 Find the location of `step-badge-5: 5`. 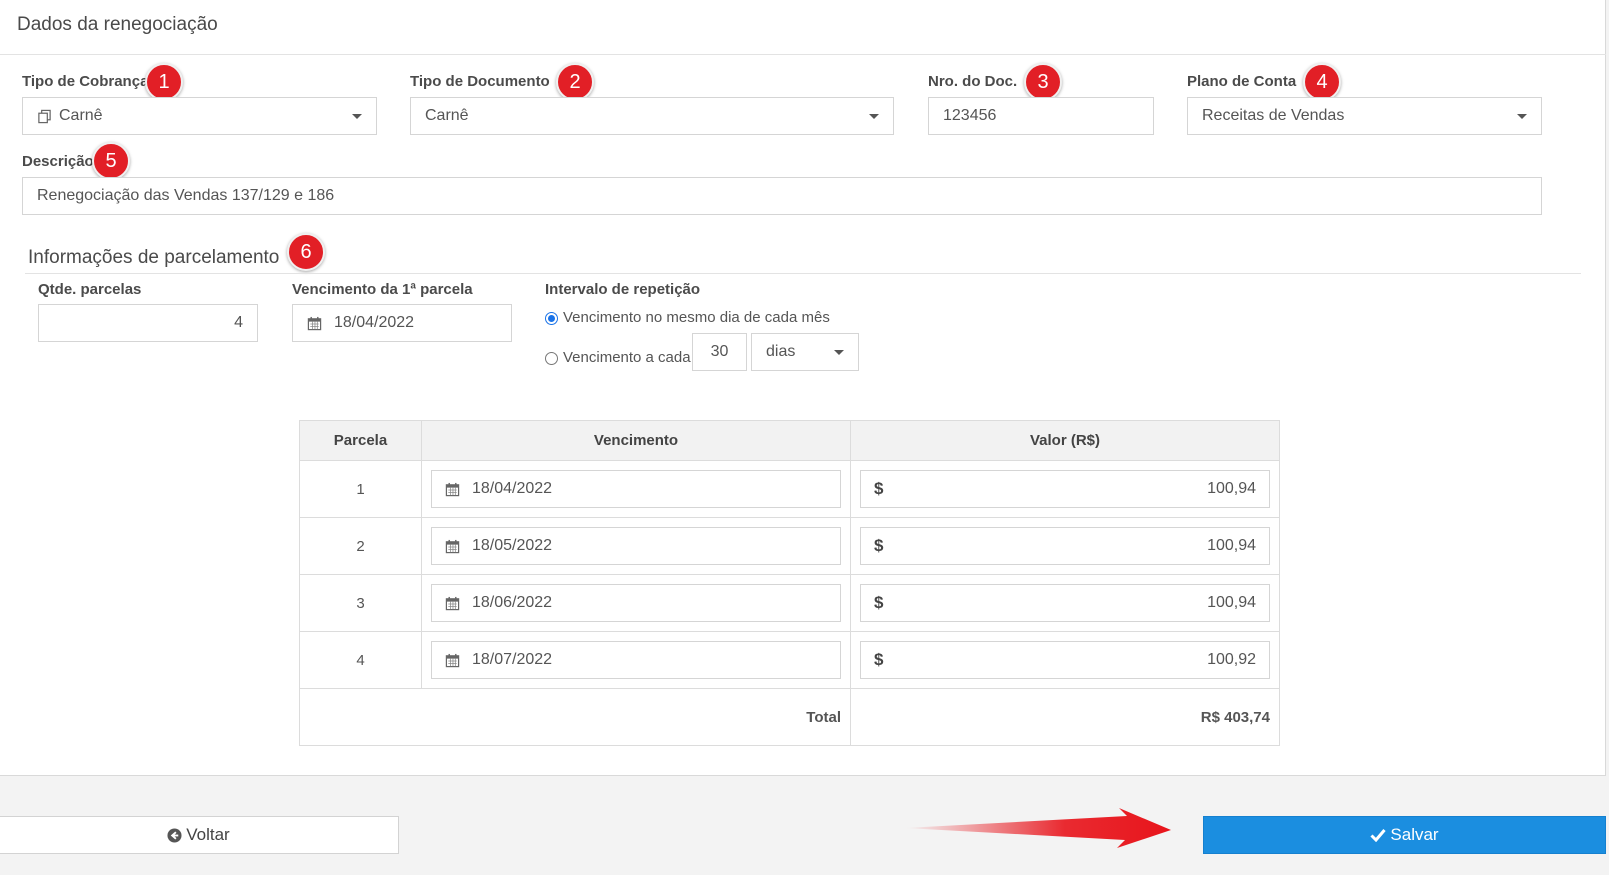

step-badge-5: 5 is located at coordinates (111, 161).